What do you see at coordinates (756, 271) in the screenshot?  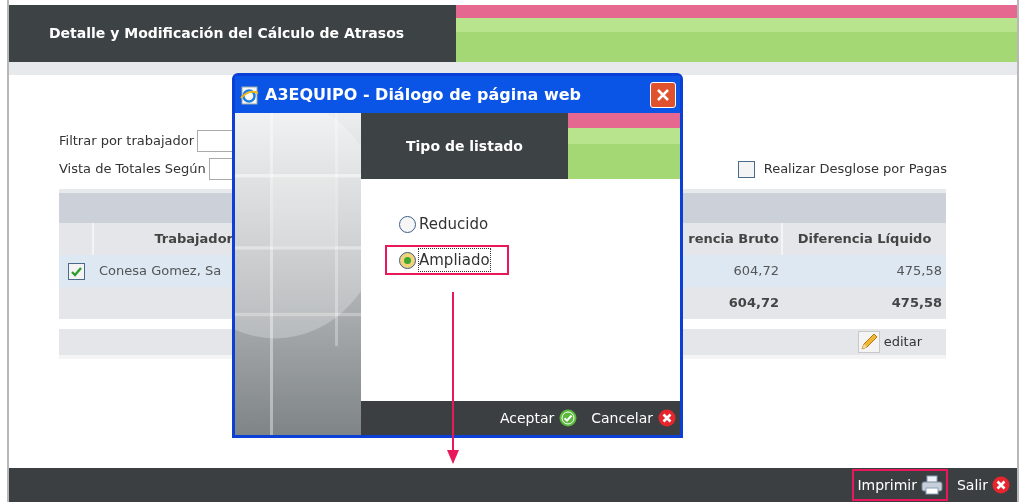 I see `table-cell: 604,72` at bounding box center [756, 271].